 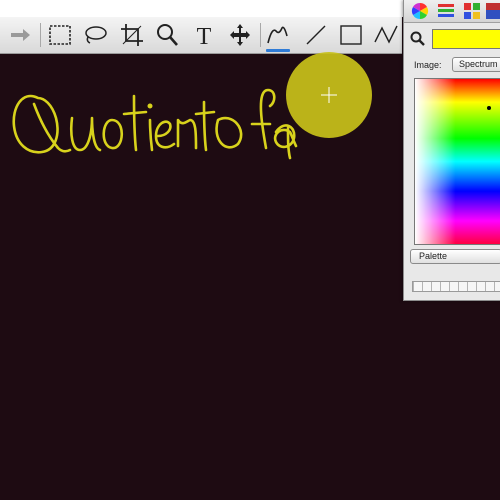 I want to click on rectangle-icon, so click(x=351, y=35).